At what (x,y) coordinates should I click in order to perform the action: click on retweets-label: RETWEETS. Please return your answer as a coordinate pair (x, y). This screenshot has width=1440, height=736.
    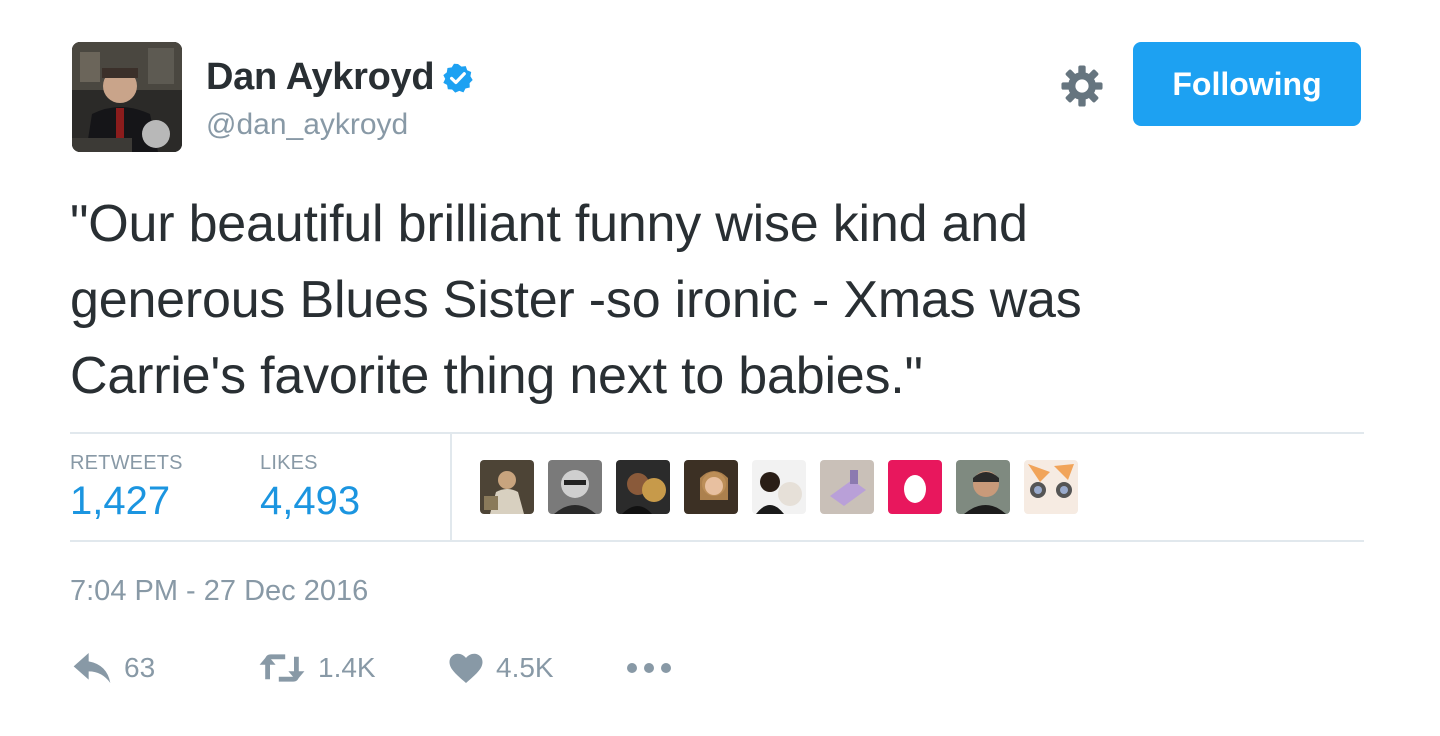
    Looking at the image, I should click on (126, 463).